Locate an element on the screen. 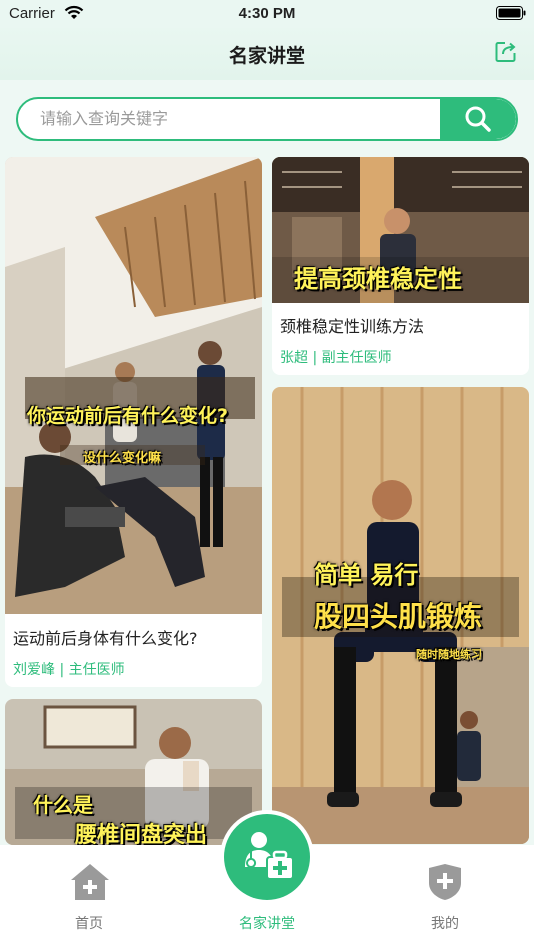 The width and height of the screenshot is (534, 950). thumbnail-caption: 提高颈椎稳定性 is located at coordinates (378, 279).